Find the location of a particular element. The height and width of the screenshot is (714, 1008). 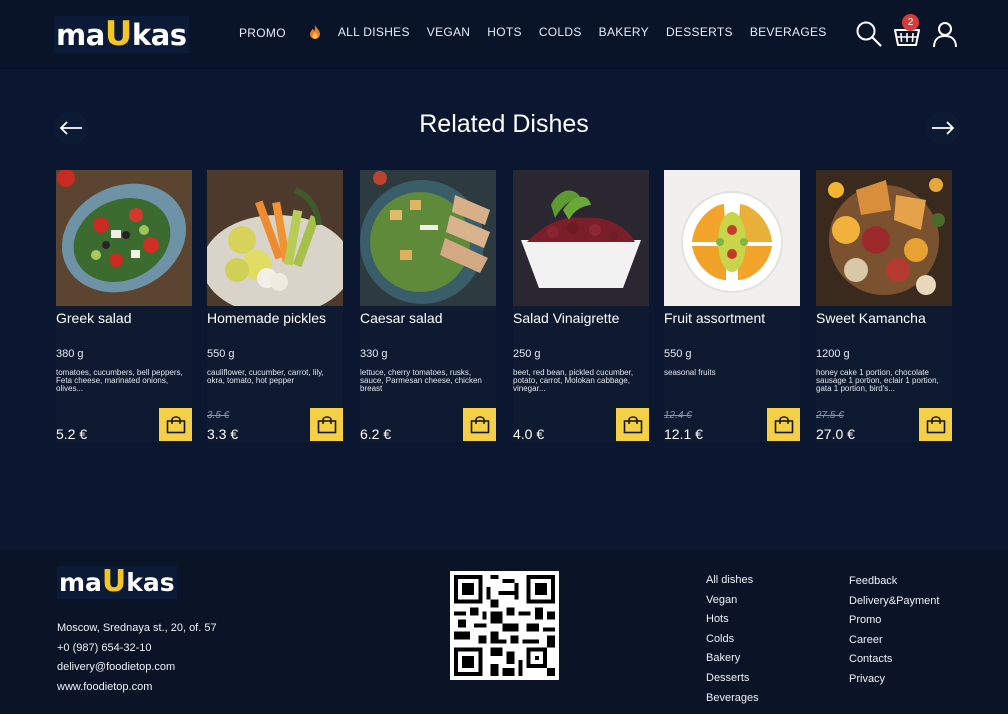

dish-name: Greek salad is located at coordinates (123, 318).